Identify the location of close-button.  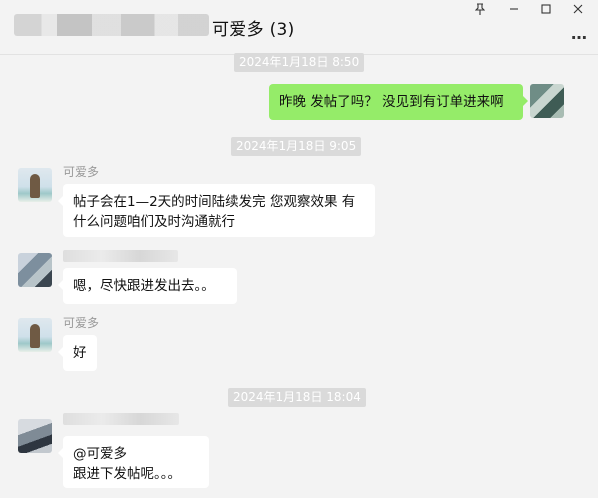
(578, 9).